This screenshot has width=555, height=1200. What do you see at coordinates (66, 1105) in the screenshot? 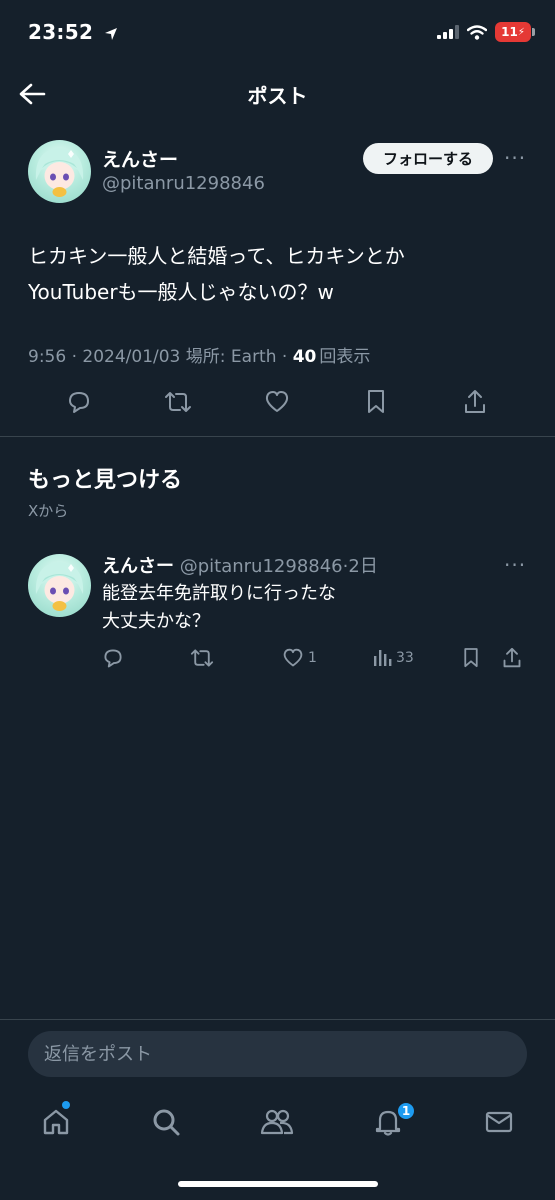
I see `home-unread-dot` at bounding box center [66, 1105].